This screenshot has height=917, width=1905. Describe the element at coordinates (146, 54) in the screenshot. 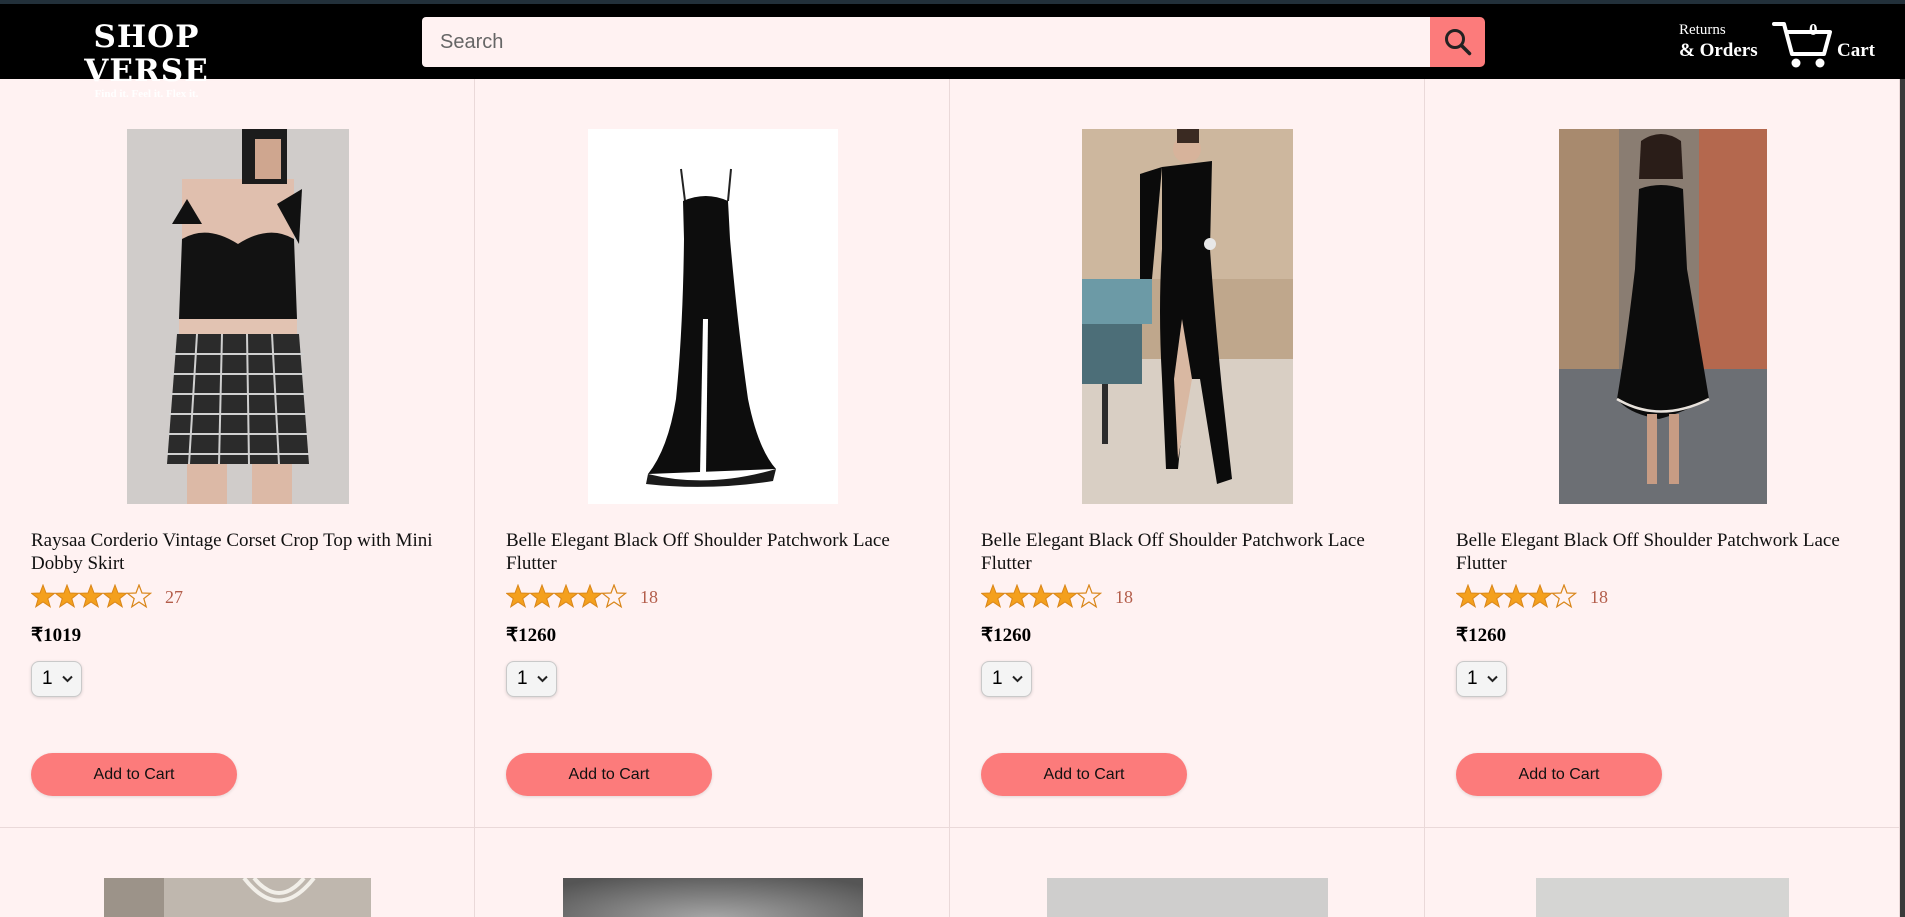

I see `logo-title: SHOP VERSE` at that location.